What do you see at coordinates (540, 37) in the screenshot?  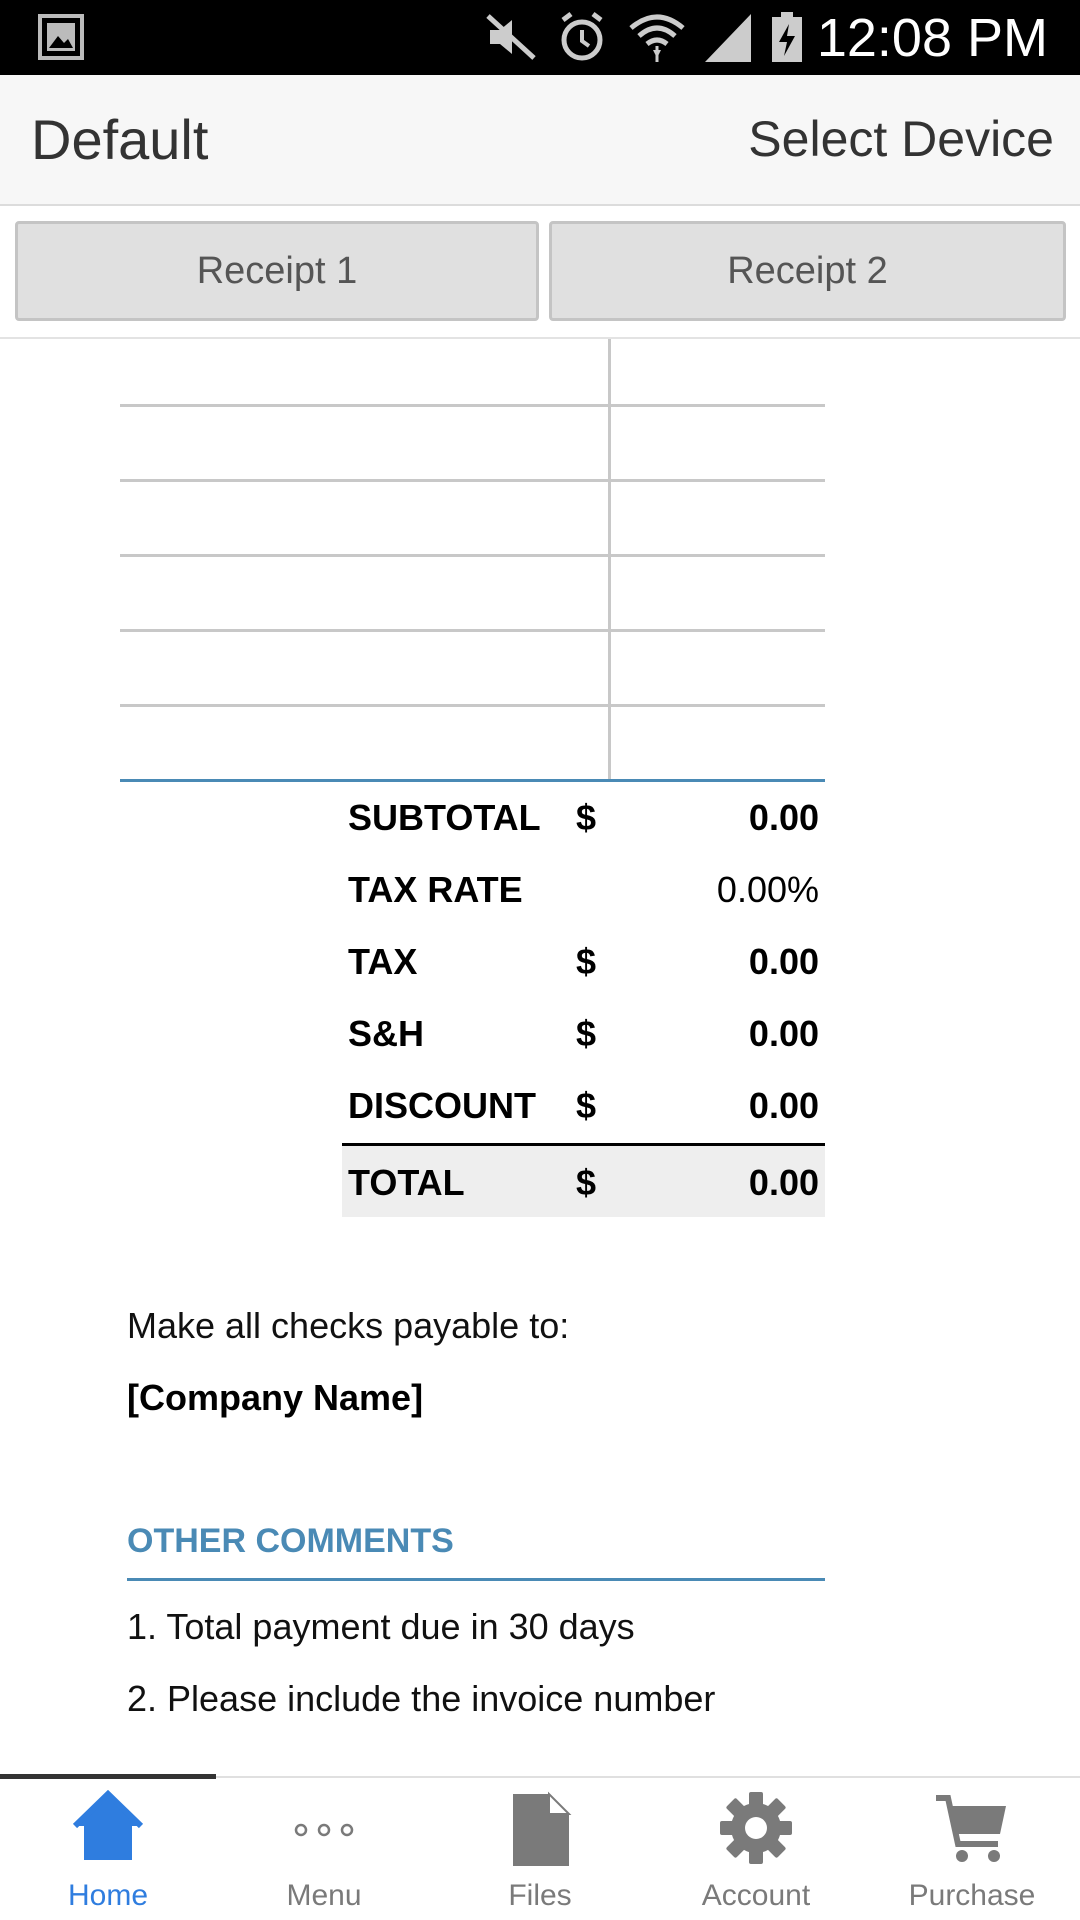 I see `status-bar: 12:08 PM` at bounding box center [540, 37].